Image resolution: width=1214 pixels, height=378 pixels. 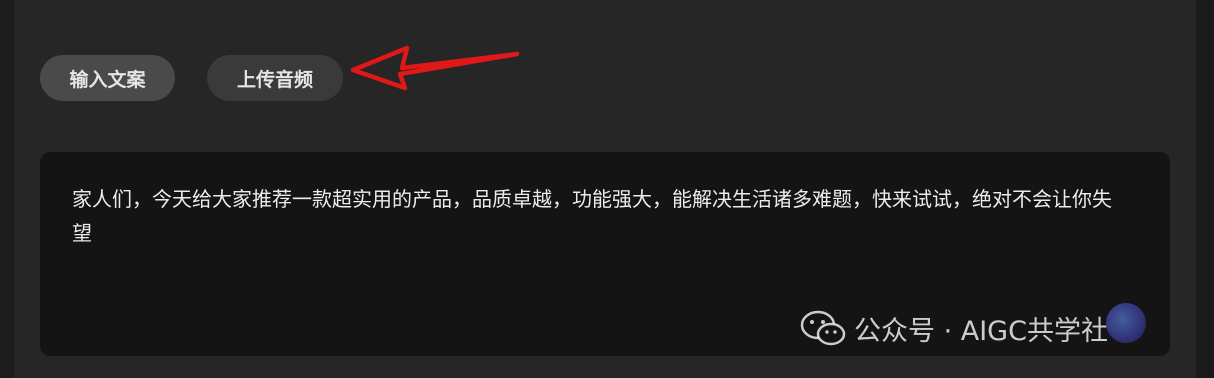 I want to click on input-text-button: 输入文案, so click(x=107, y=78).